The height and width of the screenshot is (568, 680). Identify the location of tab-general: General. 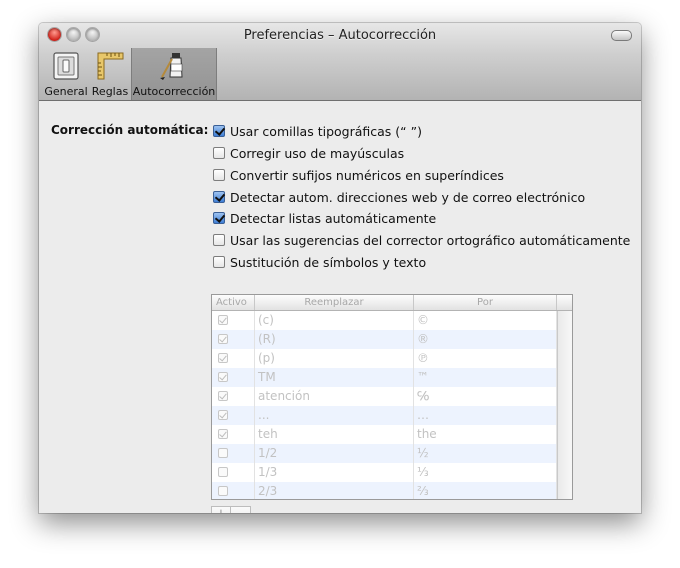
(66, 74).